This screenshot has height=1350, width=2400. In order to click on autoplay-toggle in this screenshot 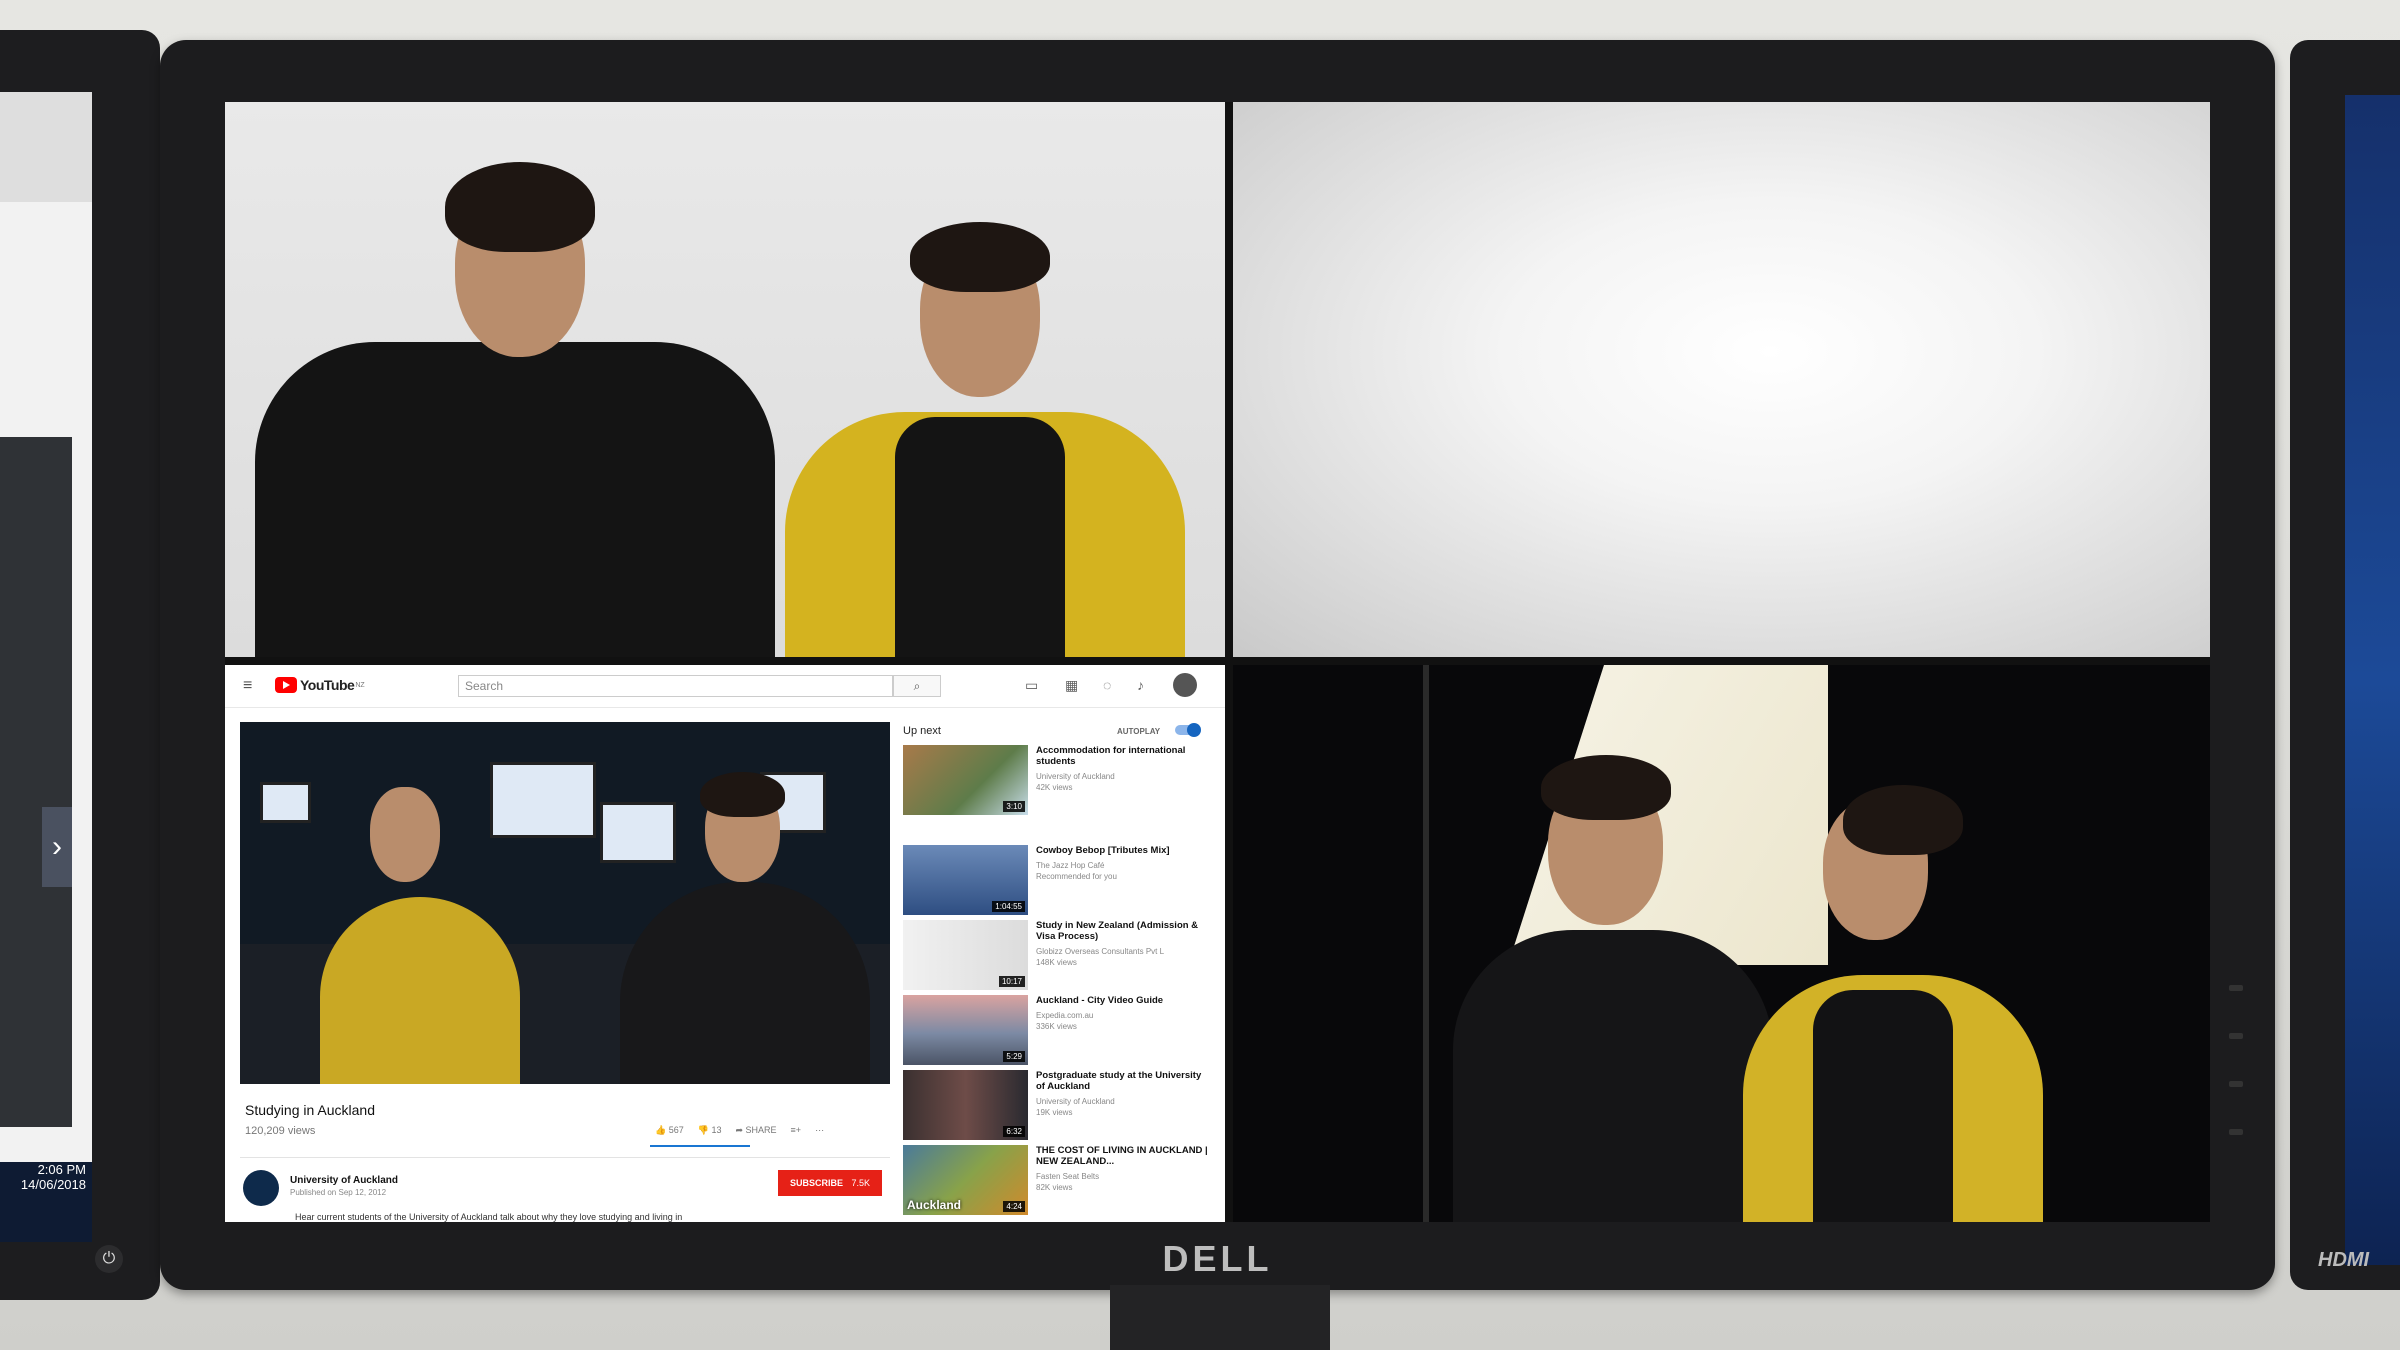, I will do `click(1188, 730)`.